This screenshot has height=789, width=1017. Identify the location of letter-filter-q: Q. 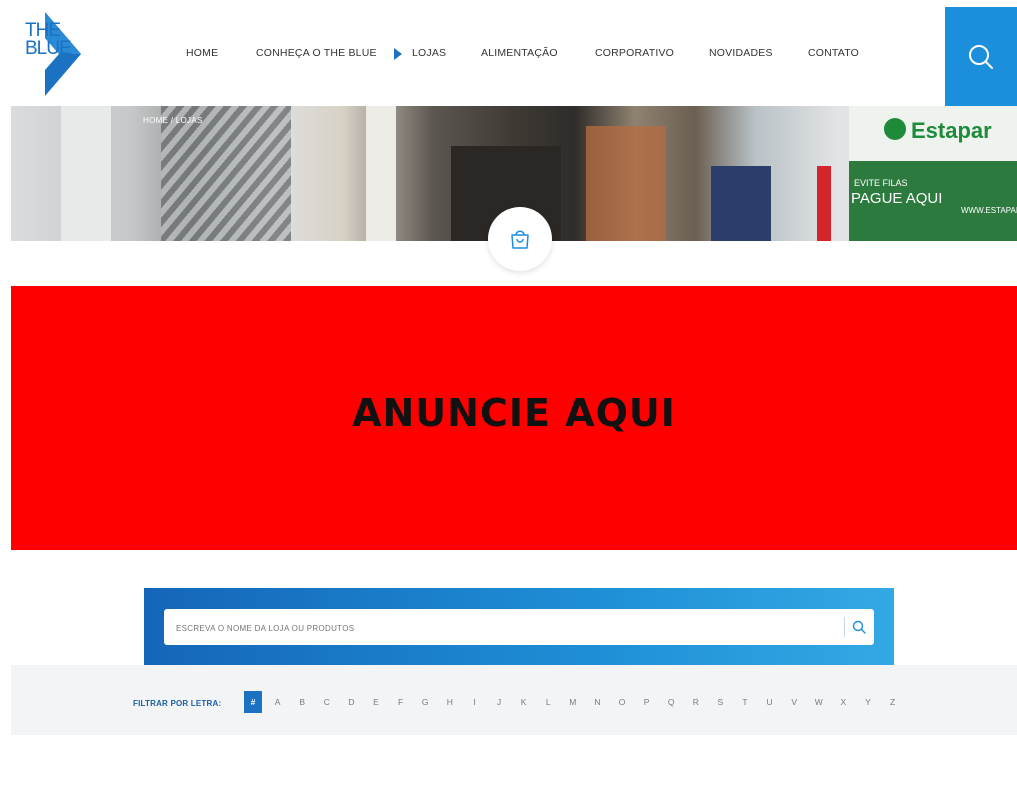
(671, 702).